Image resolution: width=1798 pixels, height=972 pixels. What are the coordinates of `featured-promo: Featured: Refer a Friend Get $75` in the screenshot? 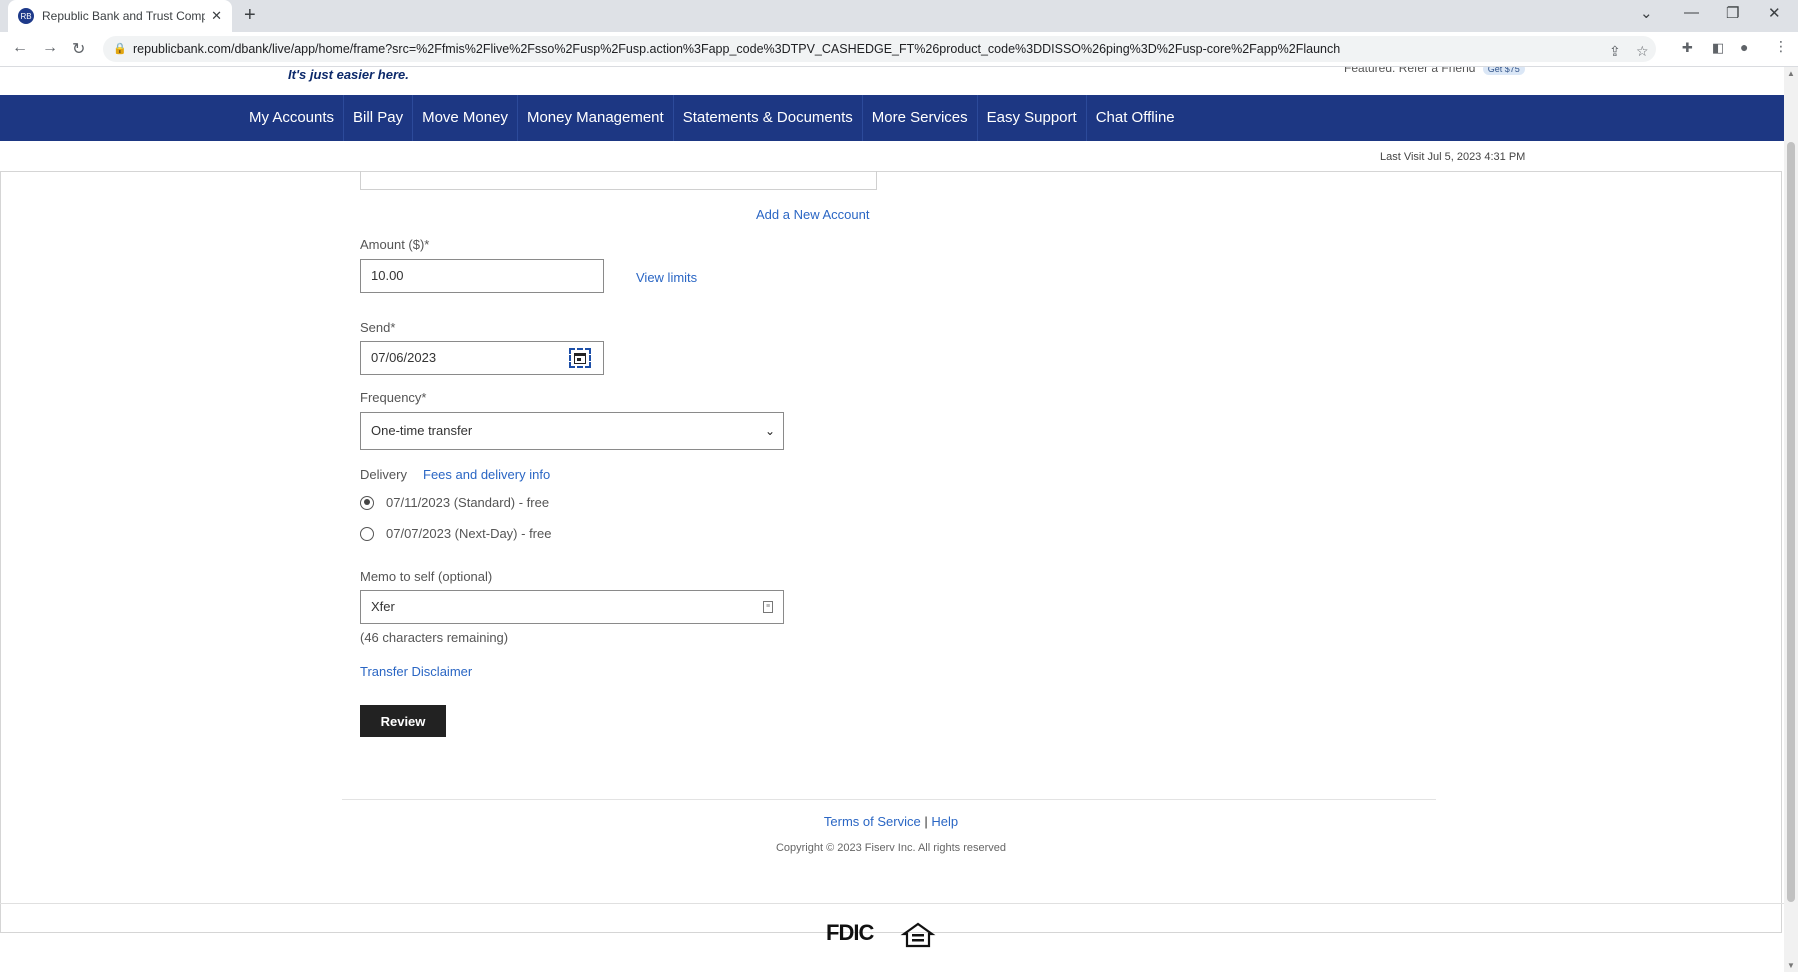 It's located at (1434, 71).